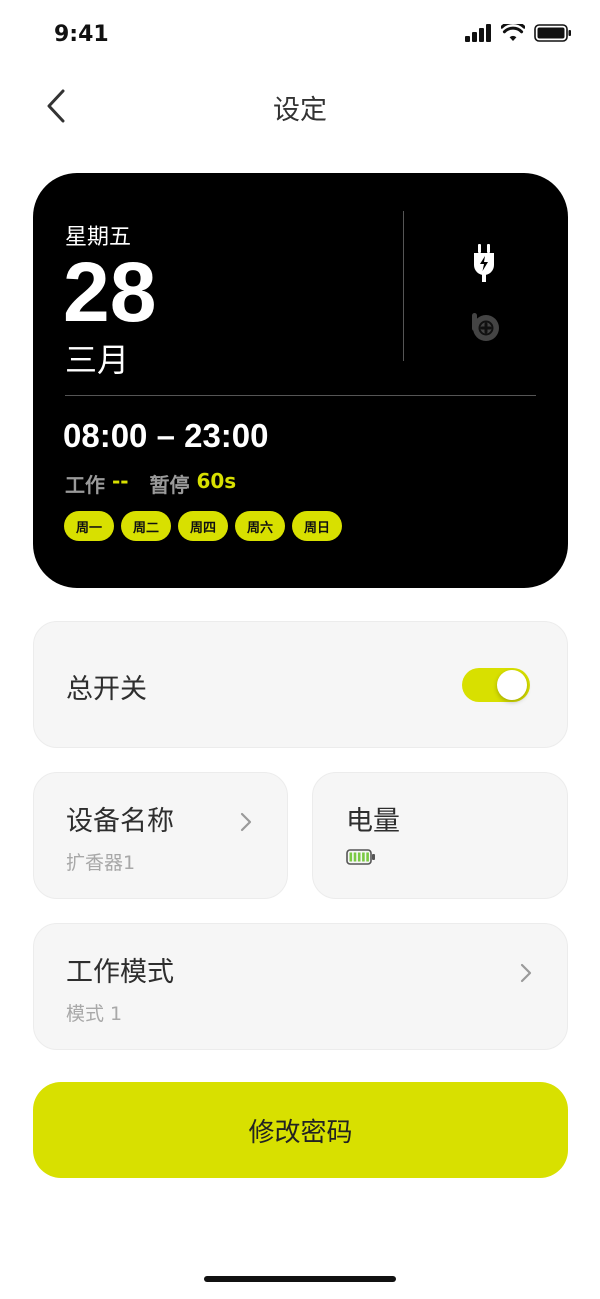 This screenshot has width=600, height=1299. Describe the element at coordinates (403, 286) in the screenshot. I see `vertical-divider` at that location.